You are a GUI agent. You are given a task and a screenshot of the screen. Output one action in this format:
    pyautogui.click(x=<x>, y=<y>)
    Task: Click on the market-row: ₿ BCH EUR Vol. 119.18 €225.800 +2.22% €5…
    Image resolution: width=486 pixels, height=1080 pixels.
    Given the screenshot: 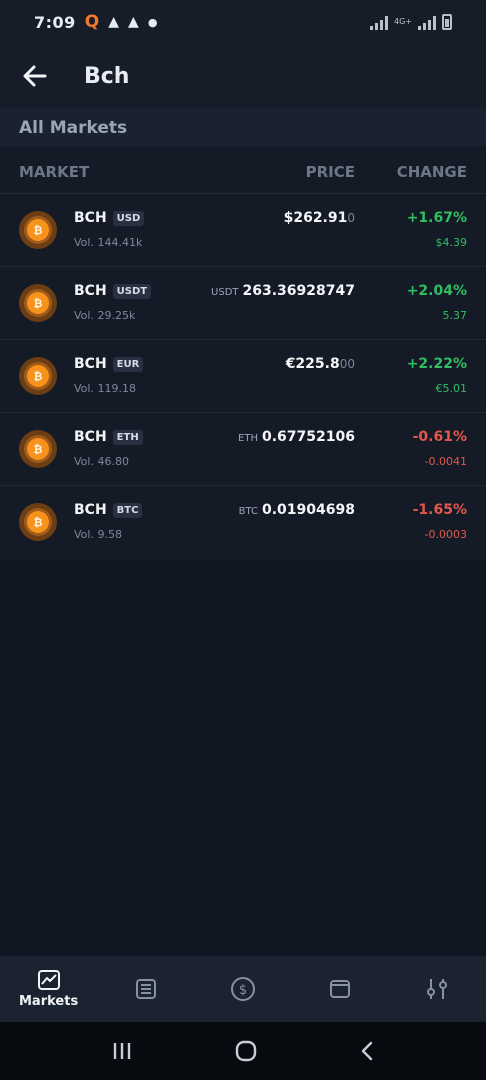 What is the action you would take?
    pyautogui.click(x=243, y=376)
    